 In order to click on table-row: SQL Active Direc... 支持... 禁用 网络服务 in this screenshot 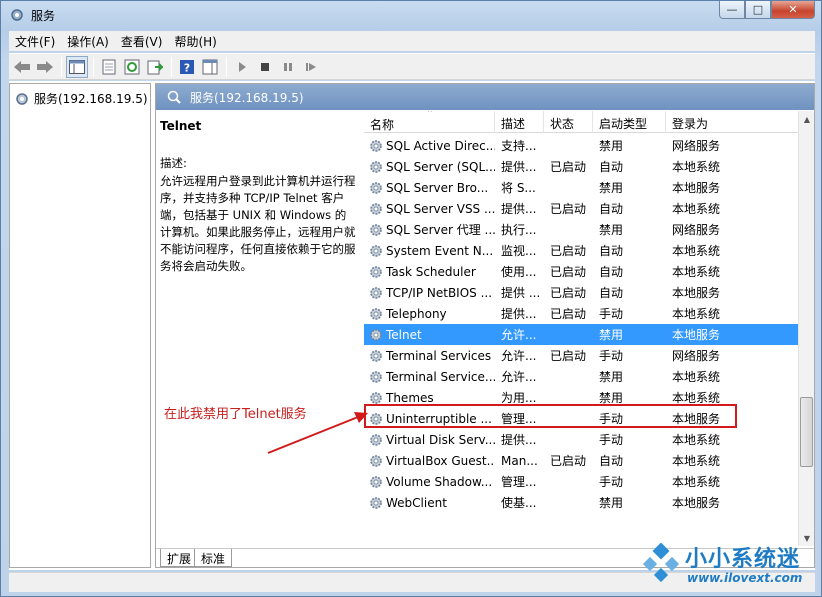, I will do `click(582, 145)`.